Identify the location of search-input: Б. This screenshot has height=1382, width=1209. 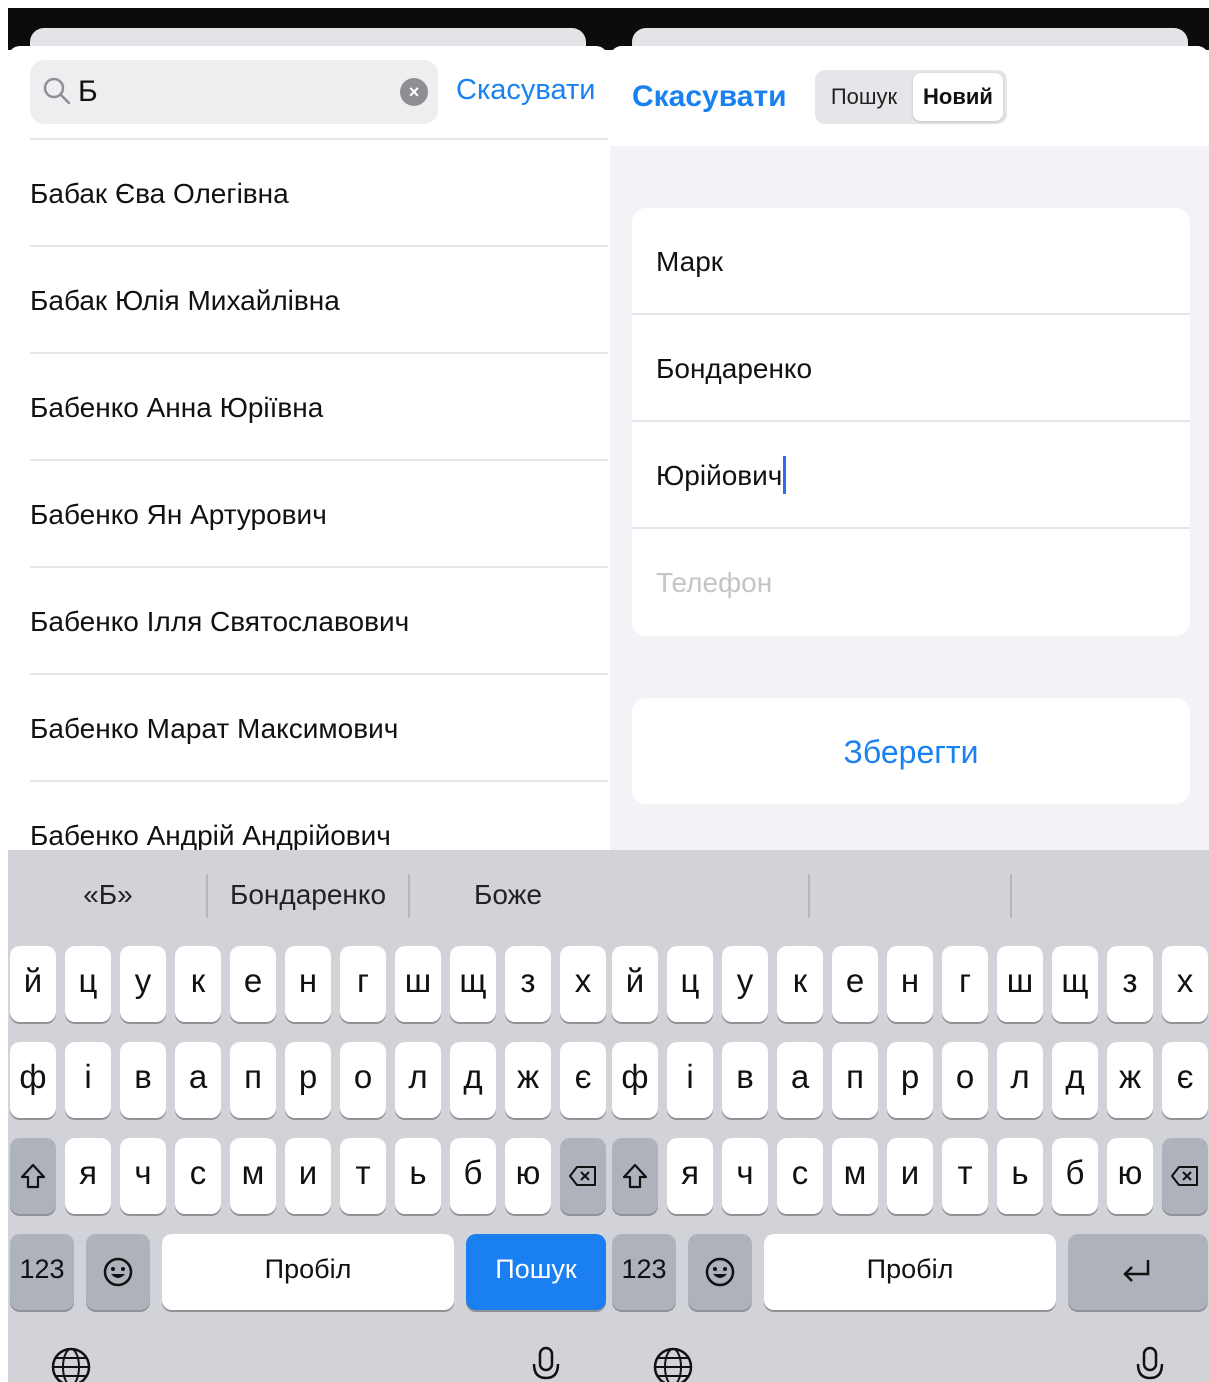
(88, 92).